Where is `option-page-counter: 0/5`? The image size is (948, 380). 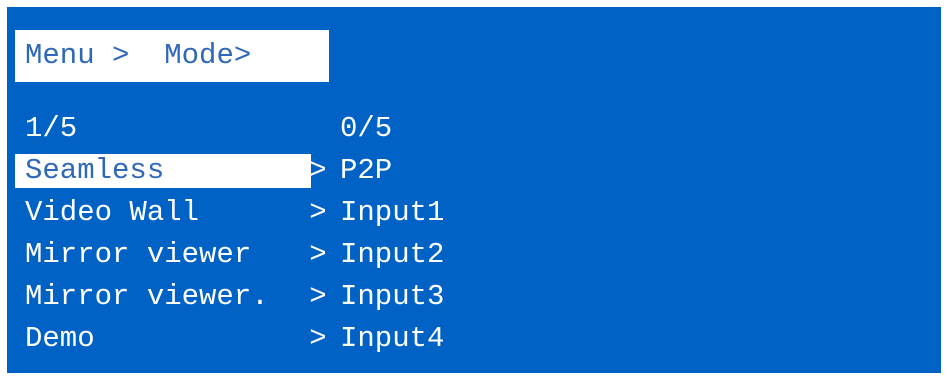
option-page-counter: 0/5 is located at coordinates (366, 128).